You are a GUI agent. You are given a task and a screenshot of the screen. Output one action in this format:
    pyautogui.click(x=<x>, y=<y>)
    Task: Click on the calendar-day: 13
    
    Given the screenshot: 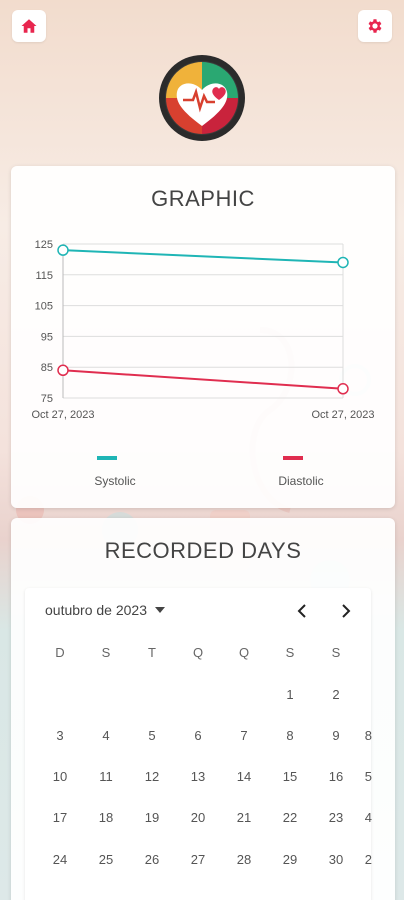 What is the action you would take?
    pyautogui.click(x=198, y=776)
    